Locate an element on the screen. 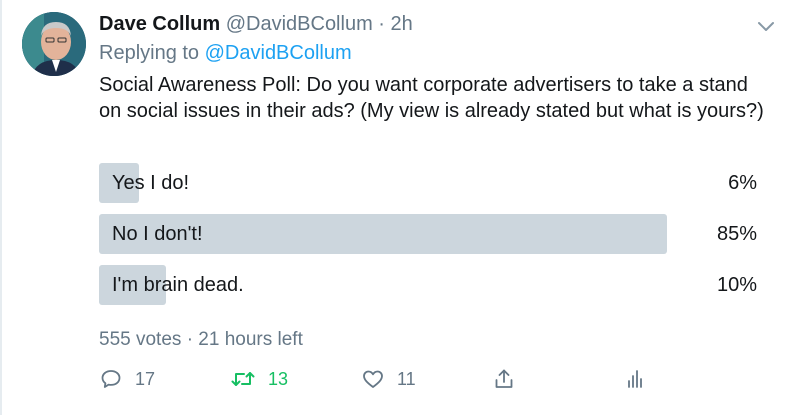  timeline-divider is located at coordinates (1, 207).